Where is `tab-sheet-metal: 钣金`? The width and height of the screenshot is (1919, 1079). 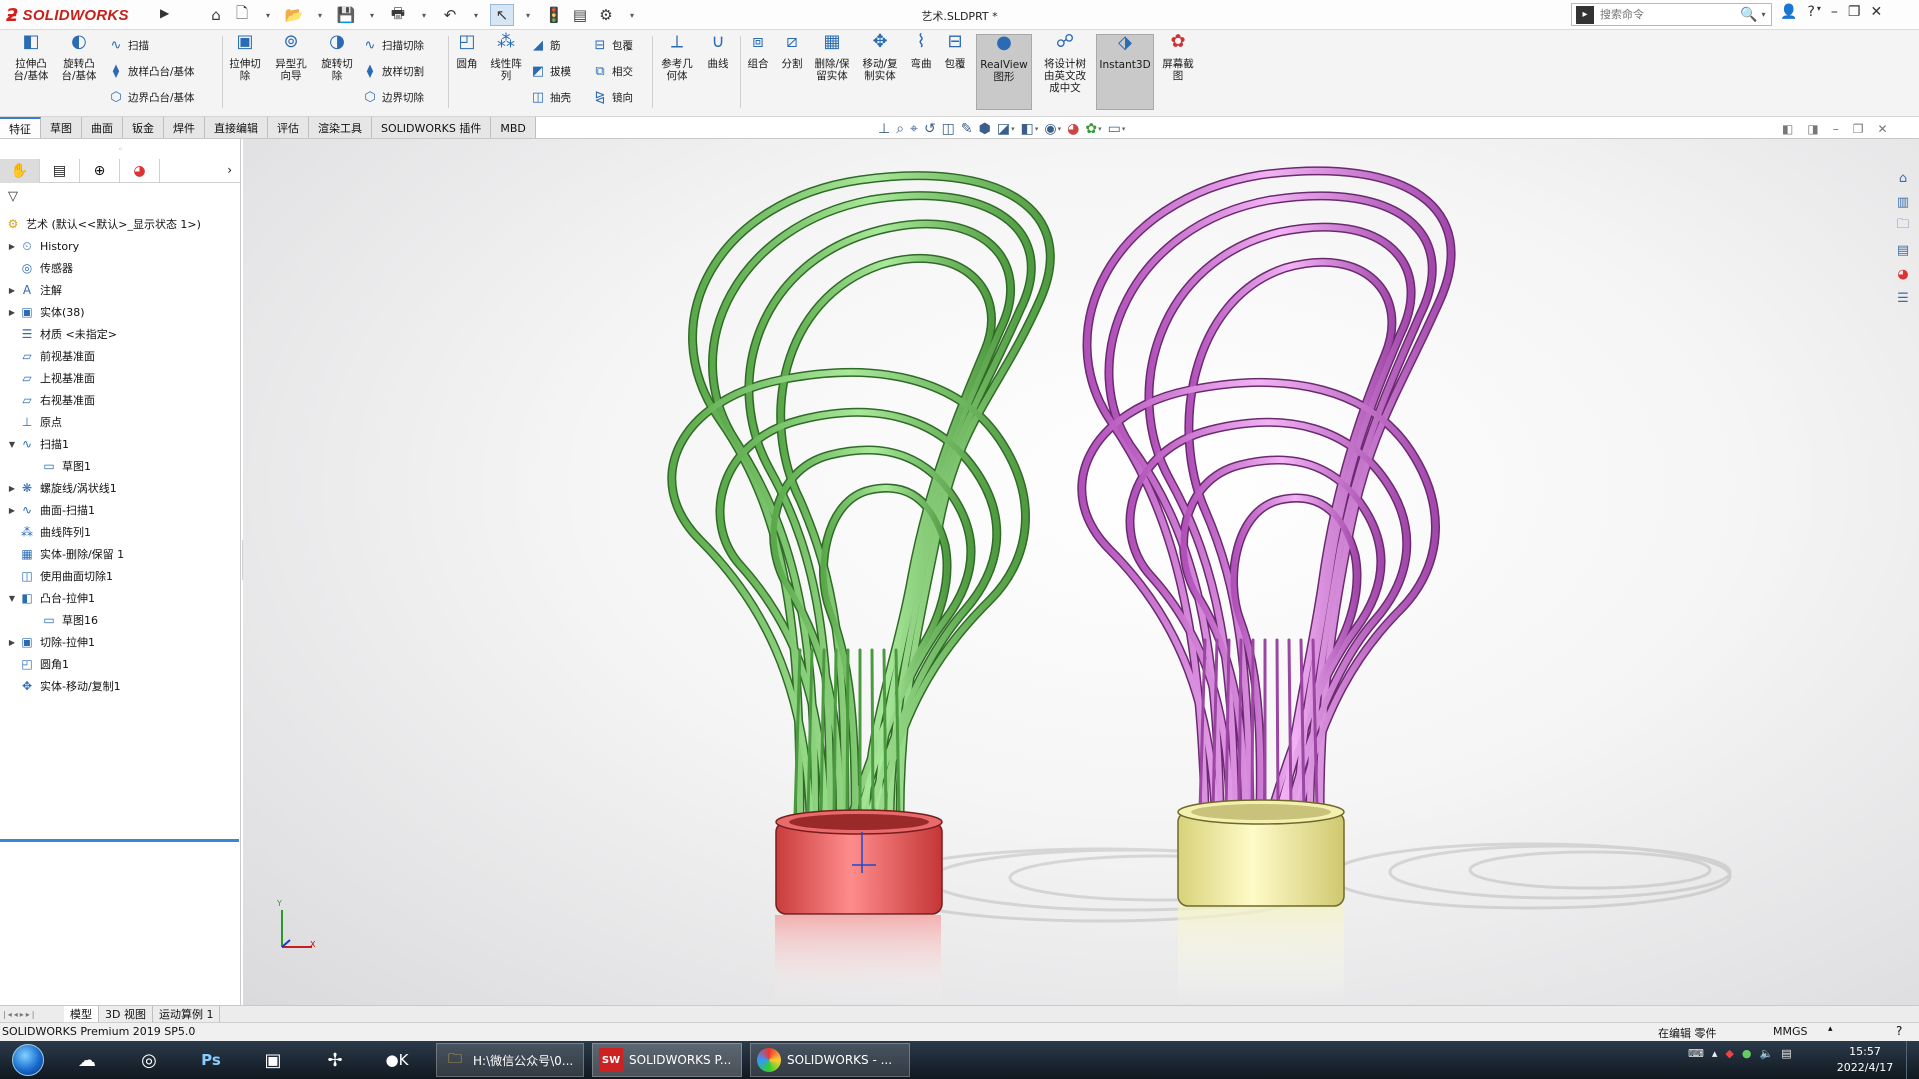
tab-sheet-metal: 钣金 is located at coordinates (143, 128).